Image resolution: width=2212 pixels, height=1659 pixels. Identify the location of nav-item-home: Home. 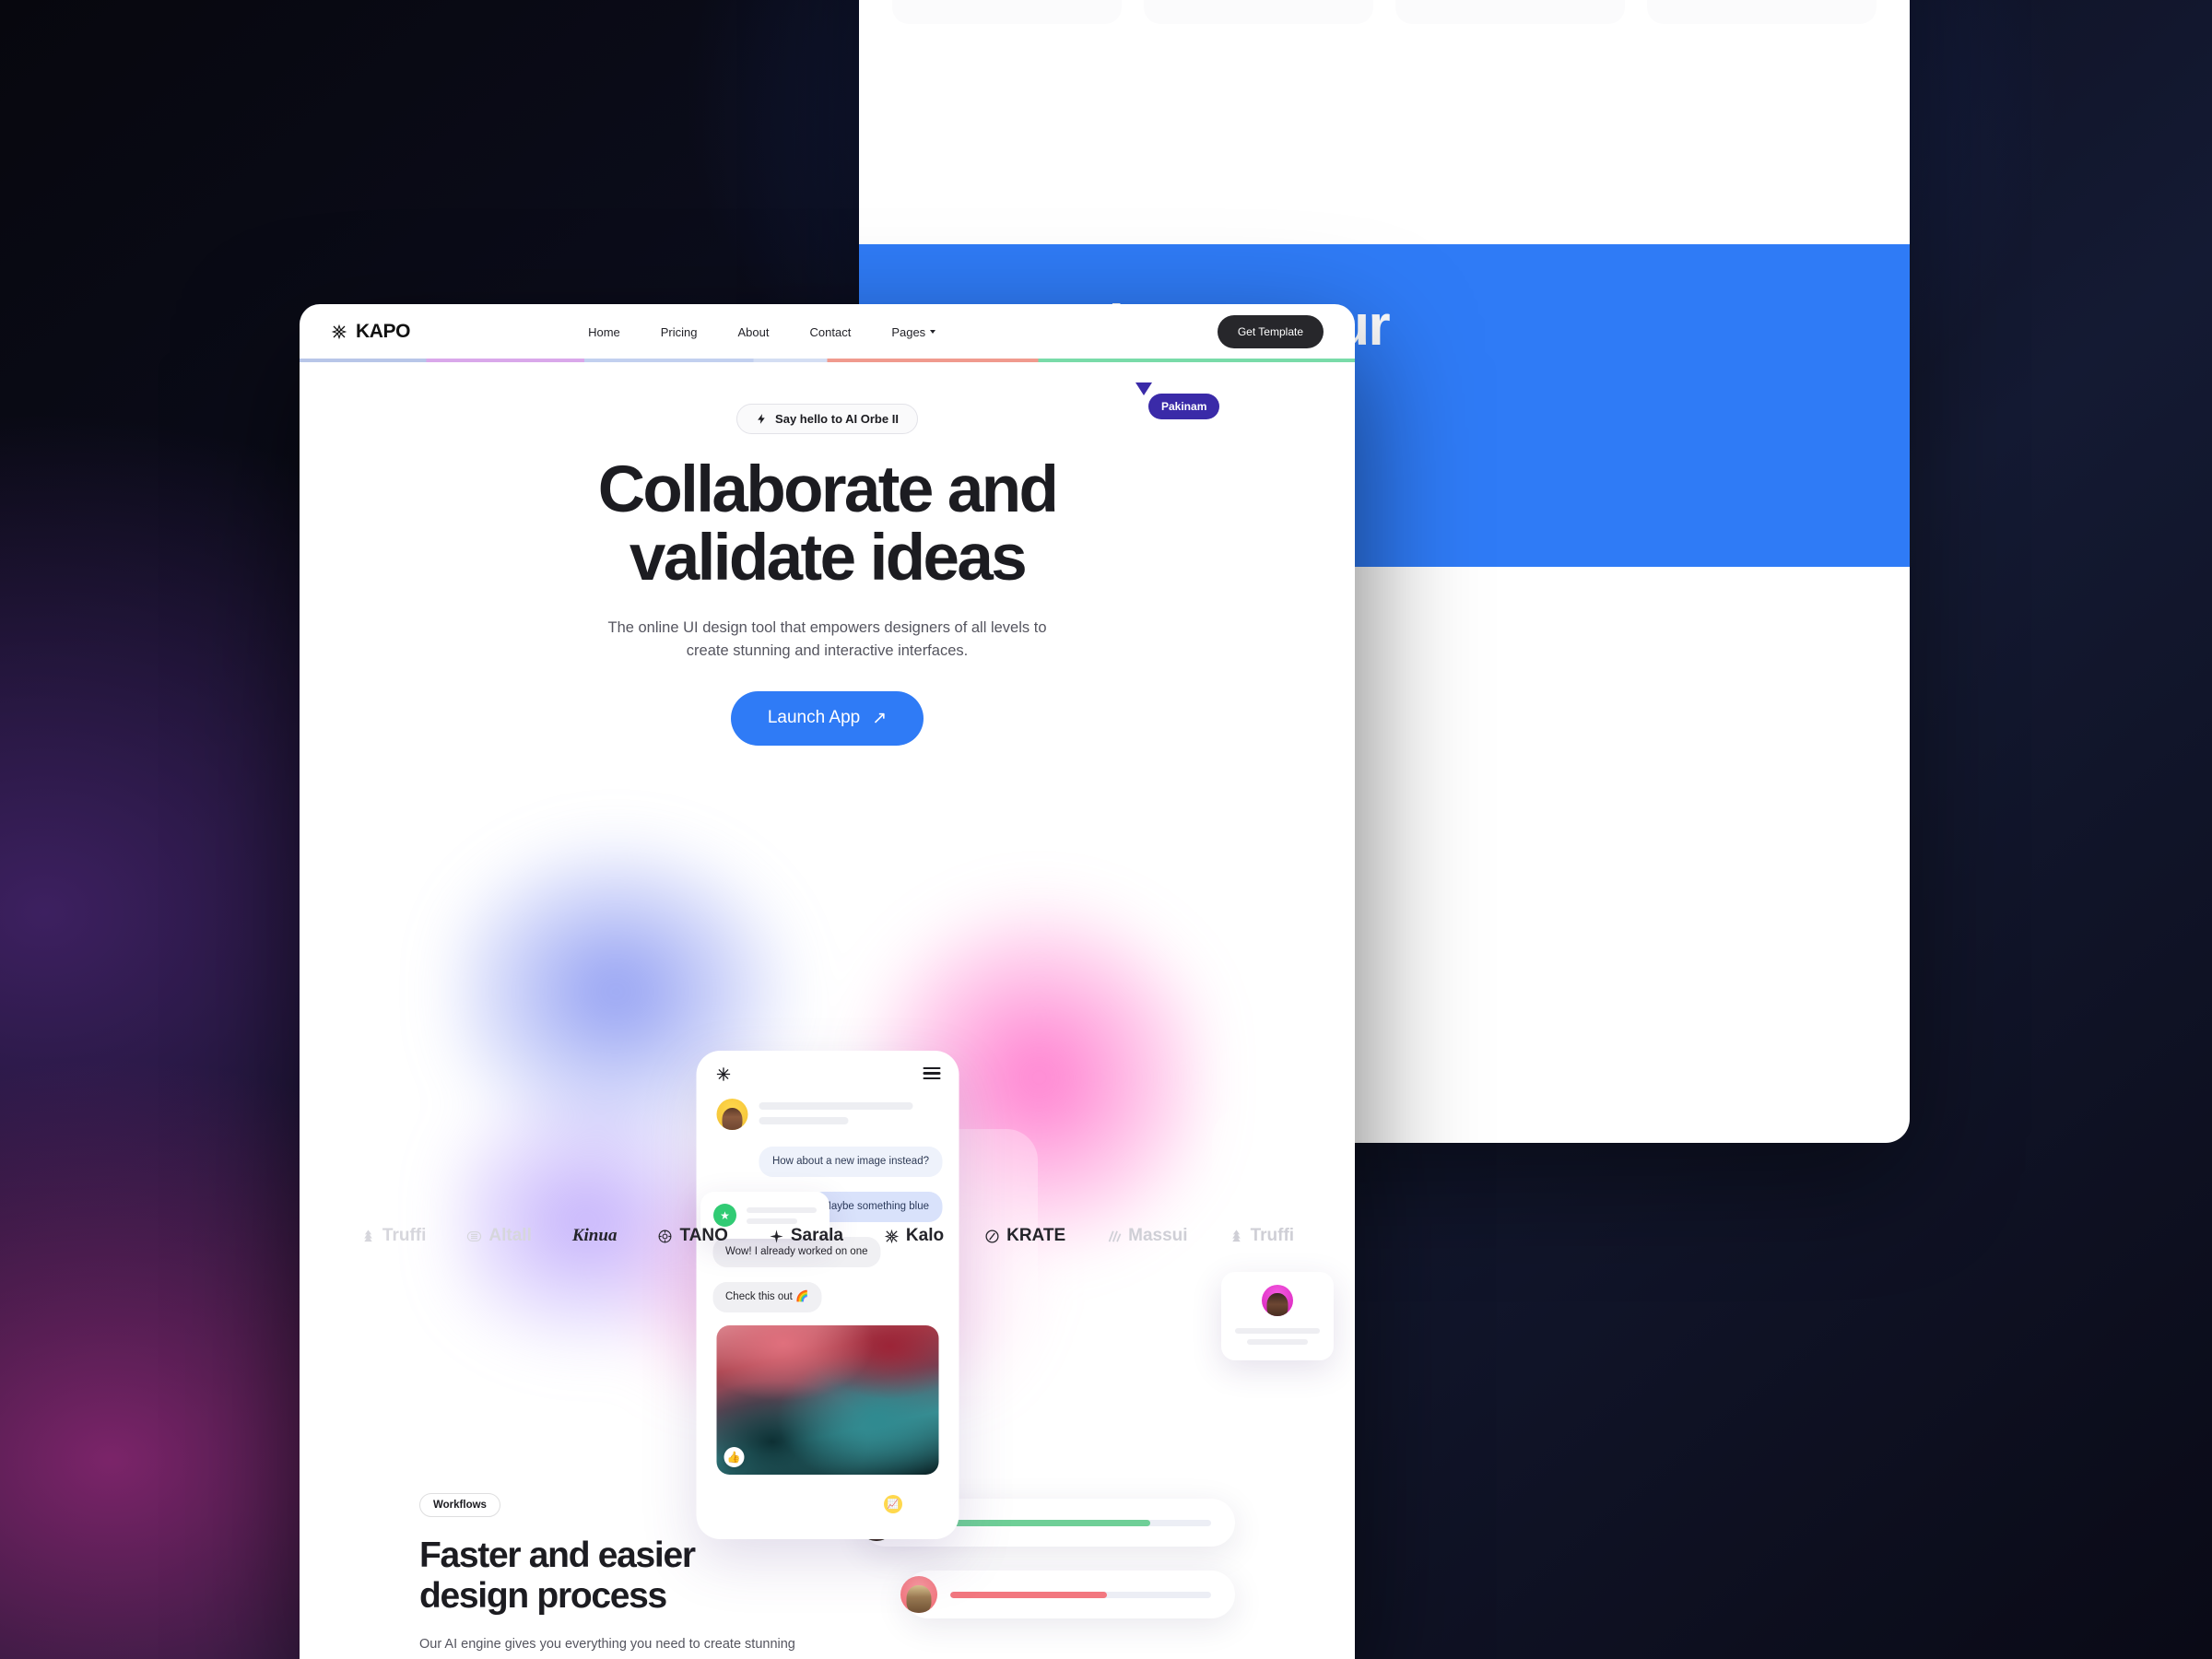
(604, 332).